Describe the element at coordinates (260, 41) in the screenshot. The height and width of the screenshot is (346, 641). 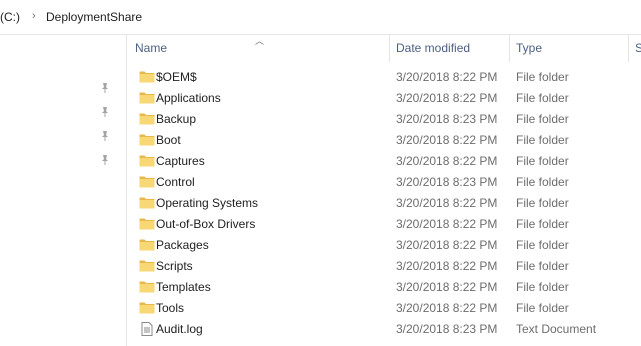
I see `sort-ascending-icon: ︿` at that location.